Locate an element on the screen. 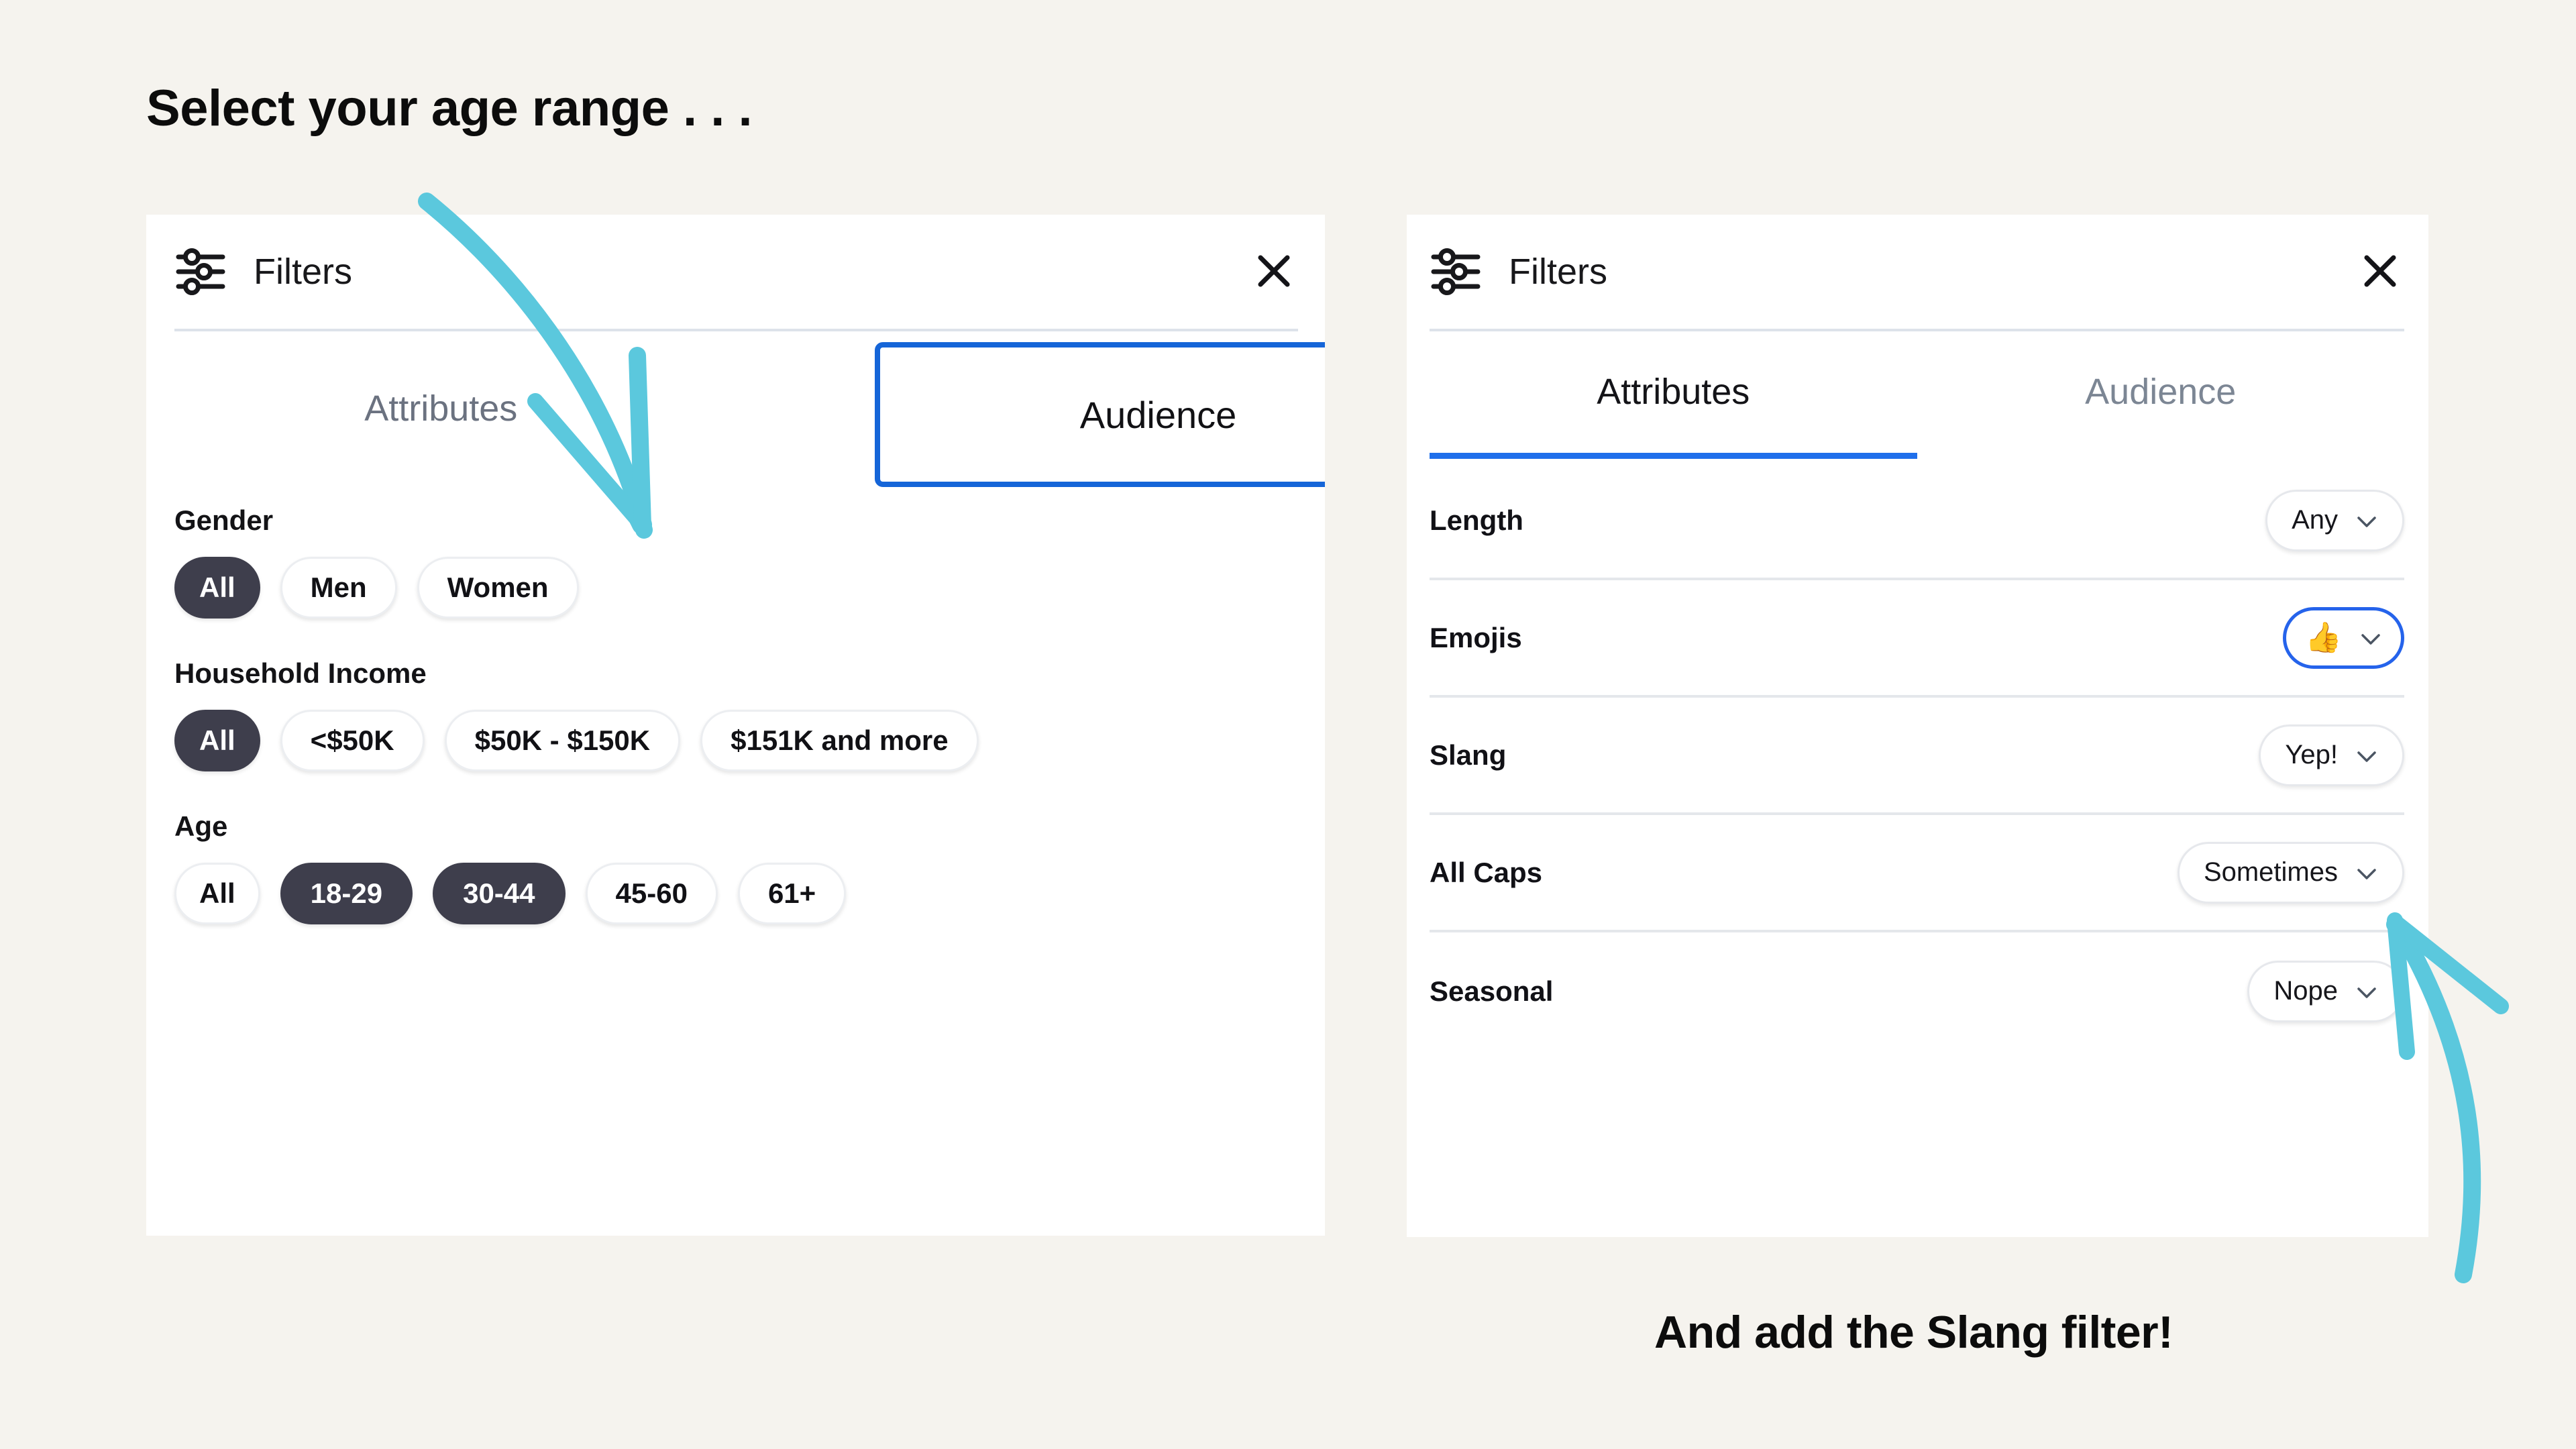 The height and width of the screenshot is (1449, 2576). pill-row-household-income: All <$50K $50K - $150K $151K and more is located at coordinates (749, 740).